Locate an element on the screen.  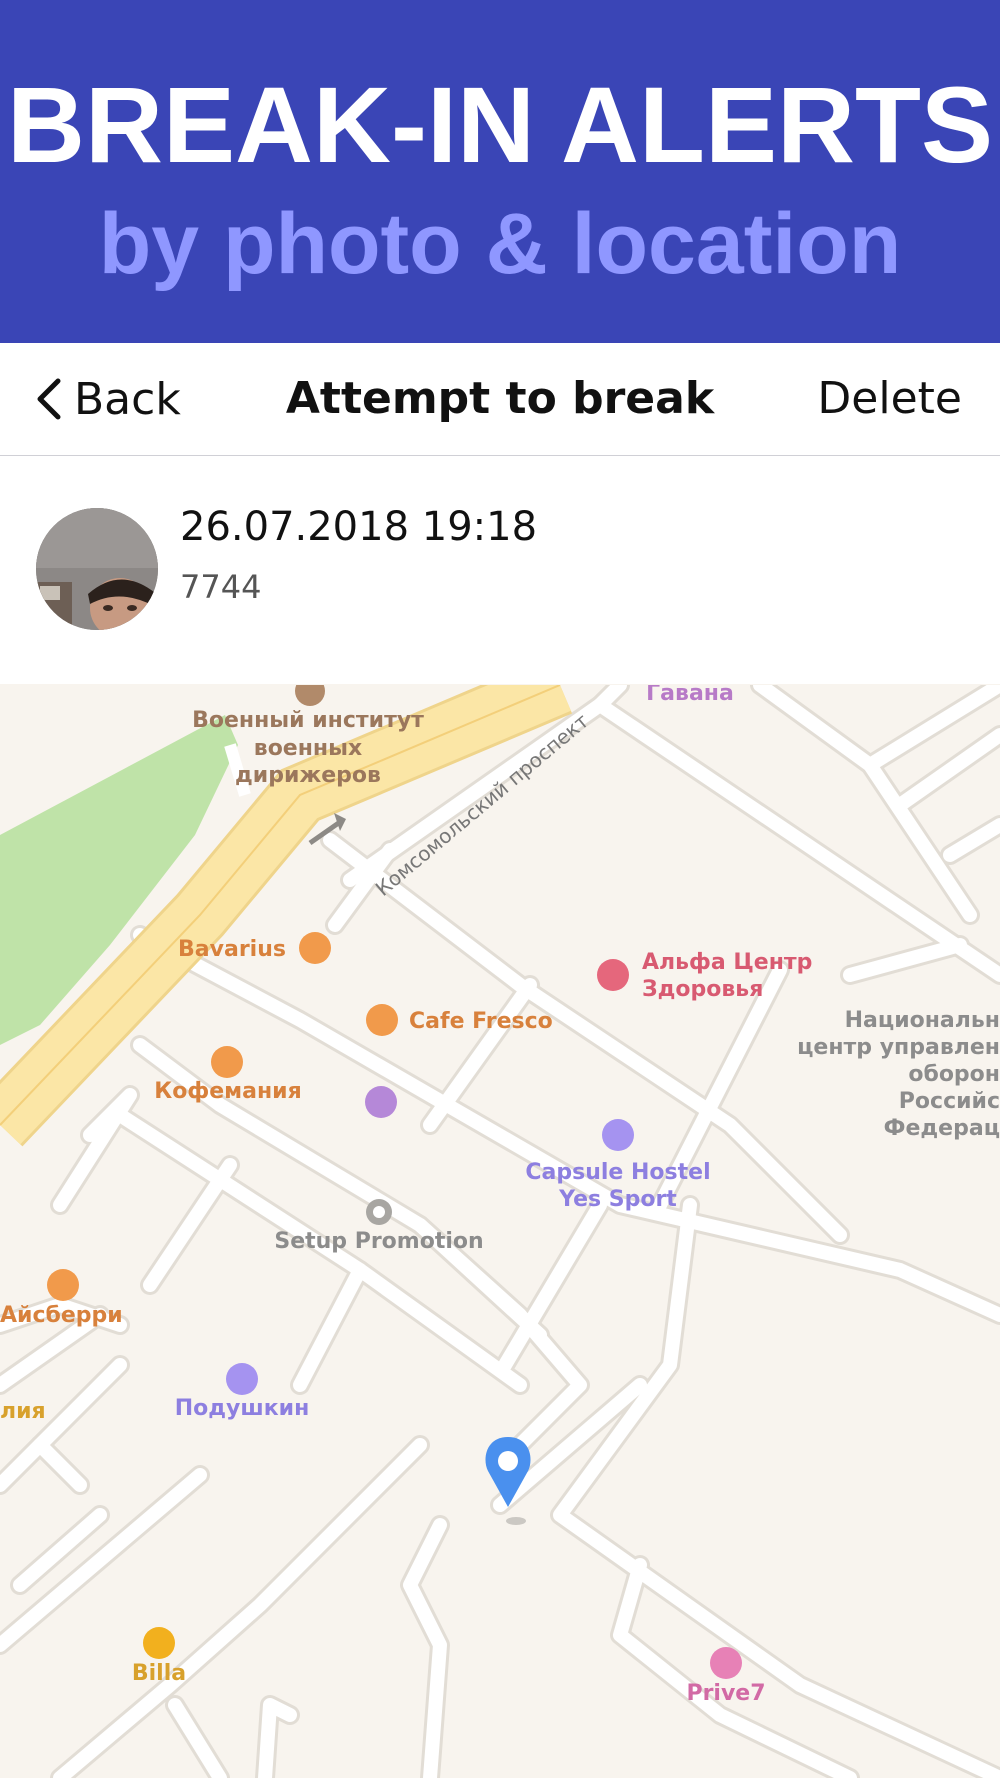
map-label-capsule-2: Yes Sport is located at coordinates (617, 1199).